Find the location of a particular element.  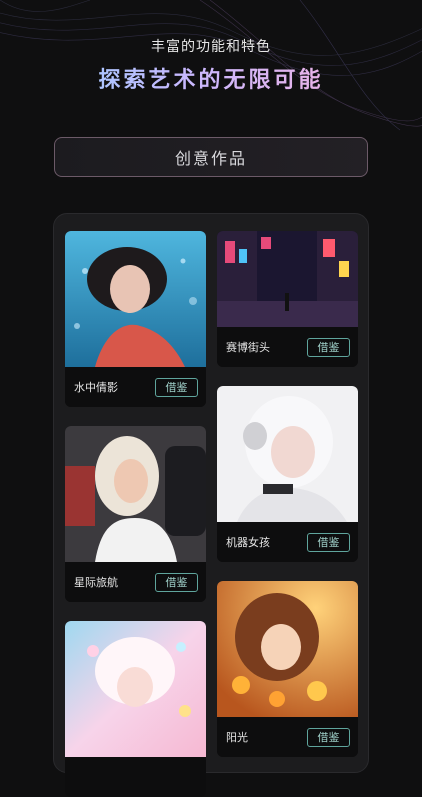

robot-girl-image is located at coordinates (287, 454).